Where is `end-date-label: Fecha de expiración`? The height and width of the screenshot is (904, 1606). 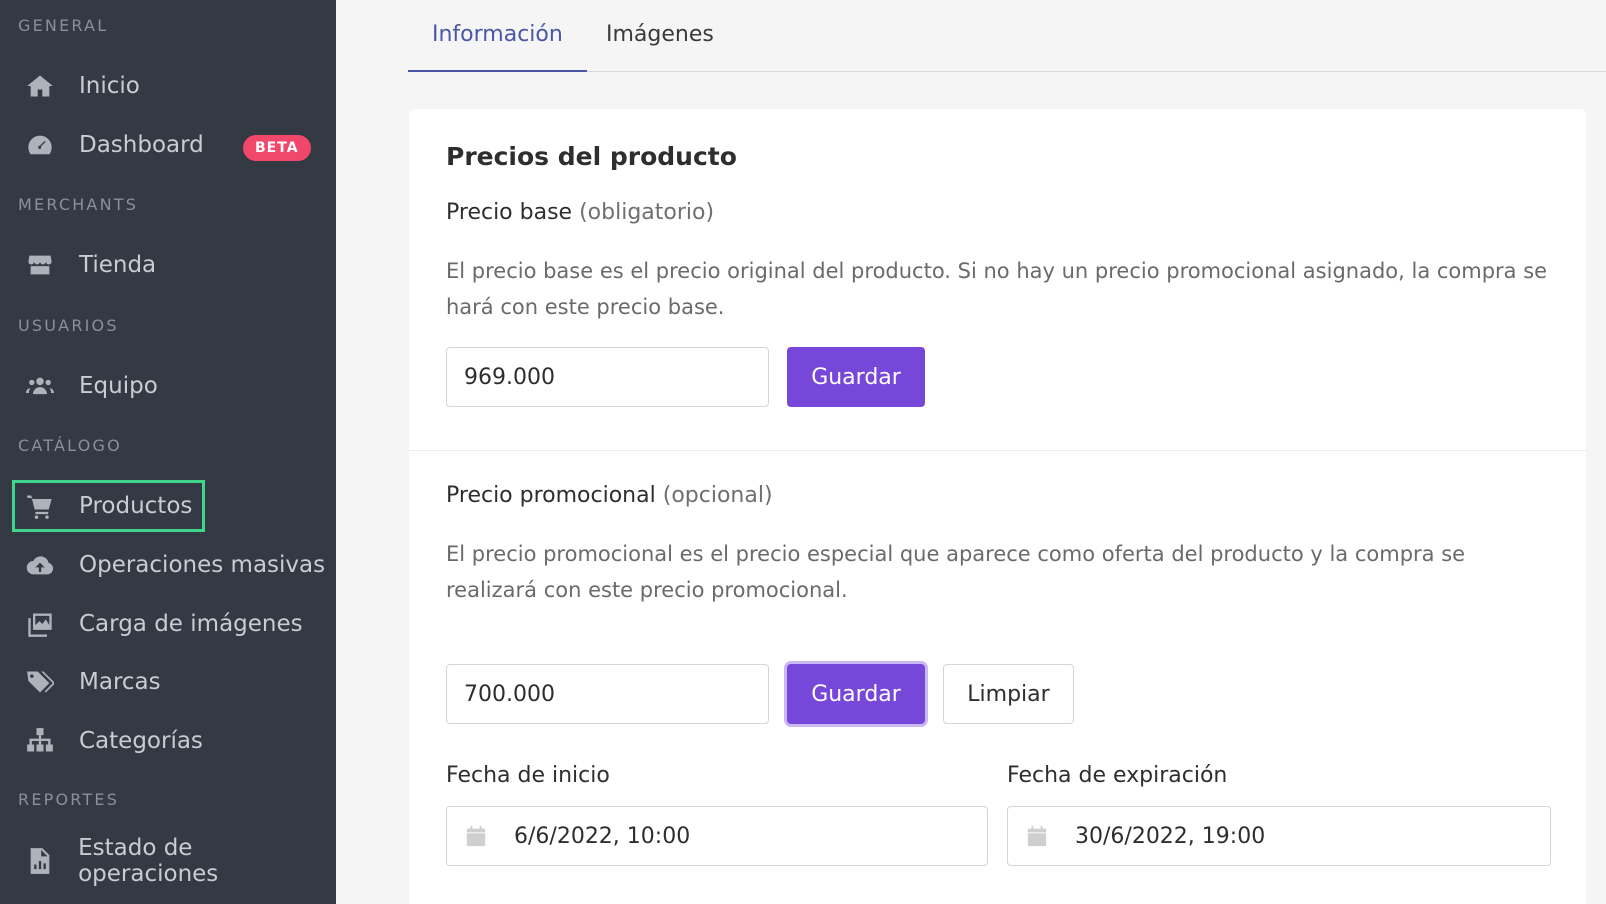
end-date-label: Fecha de expiración is located at coordinates (1117, 775).